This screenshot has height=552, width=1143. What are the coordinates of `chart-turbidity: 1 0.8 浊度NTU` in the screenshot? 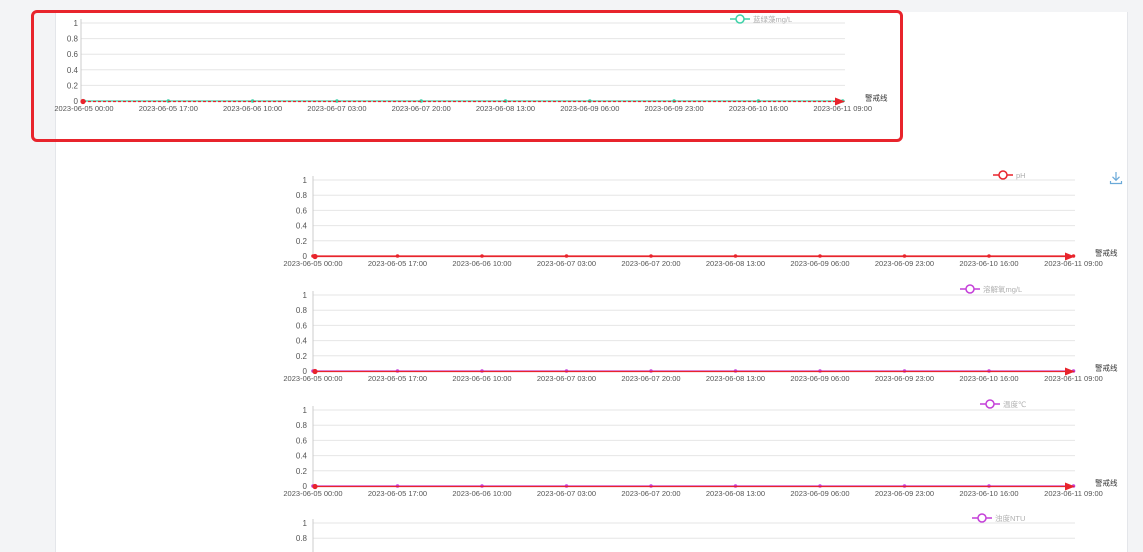 It's located at (685, 532).